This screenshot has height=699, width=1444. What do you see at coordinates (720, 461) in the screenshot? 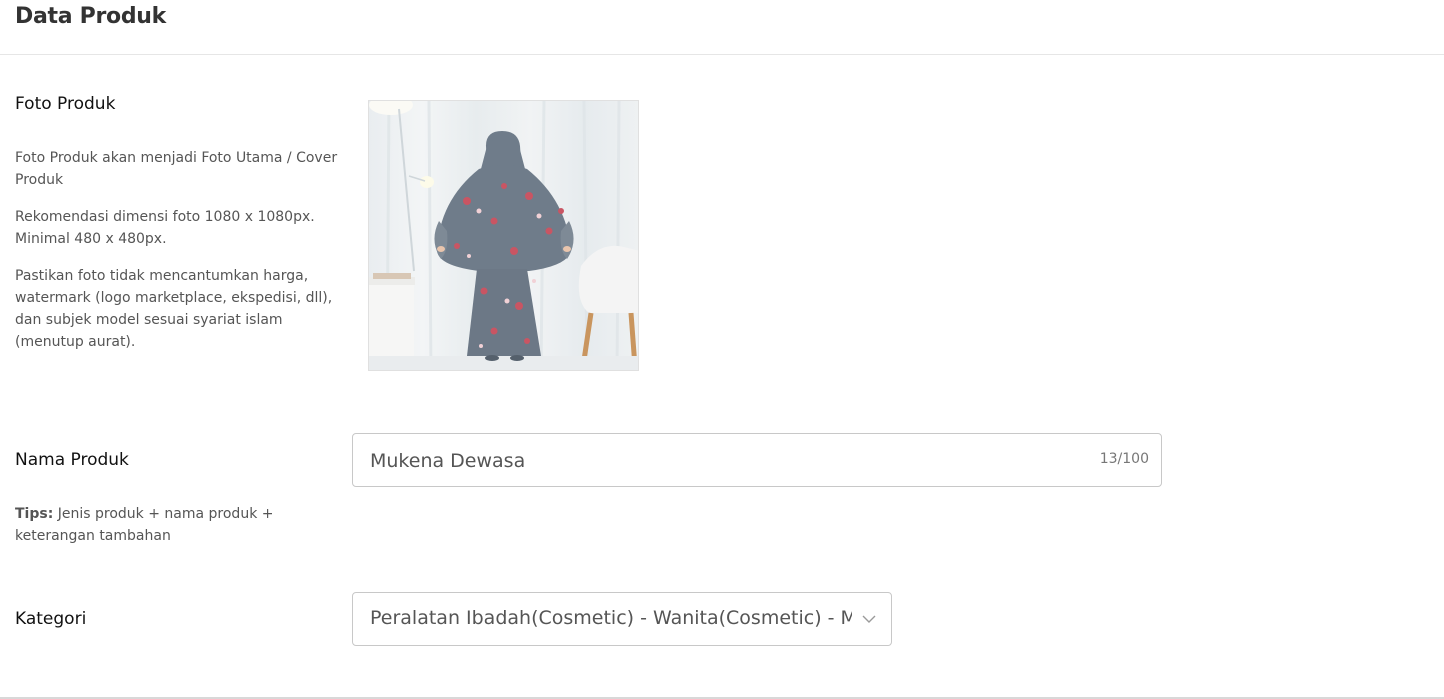
I see `product-name-input` at bounding box center [720, 461].